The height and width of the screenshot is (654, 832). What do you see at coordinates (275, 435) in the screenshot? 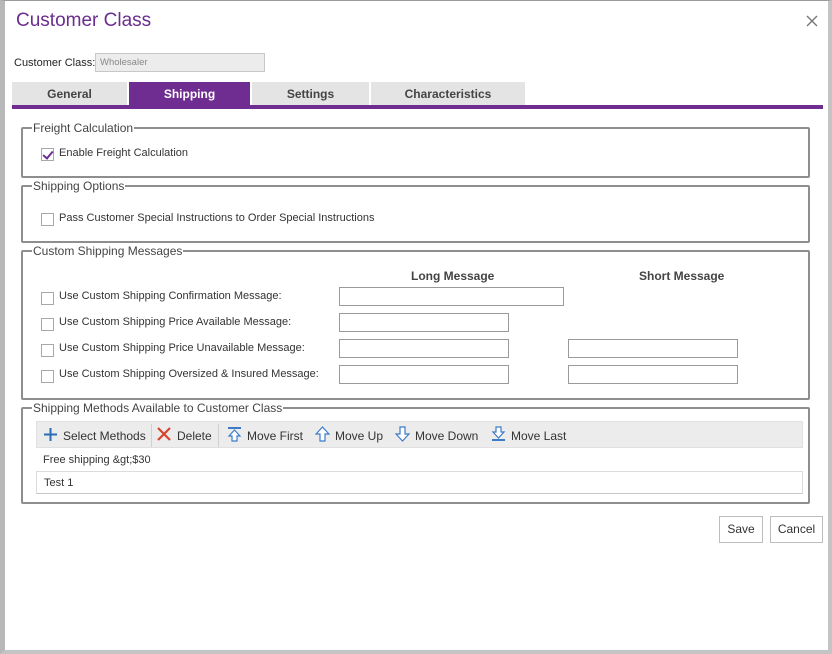
I see `move-first-label: Move First` at bounding box center [275, 435].